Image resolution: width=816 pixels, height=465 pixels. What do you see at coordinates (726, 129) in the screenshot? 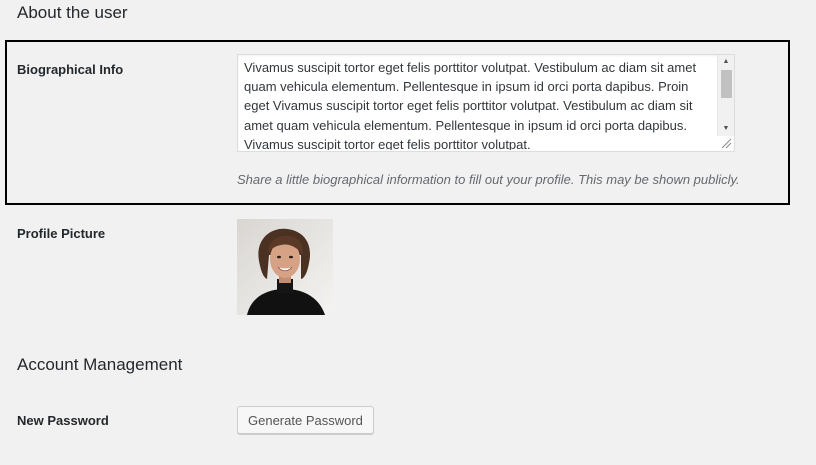
I see `scroll-down-arrow-icon: ▼` at bounding box center [726, 129].